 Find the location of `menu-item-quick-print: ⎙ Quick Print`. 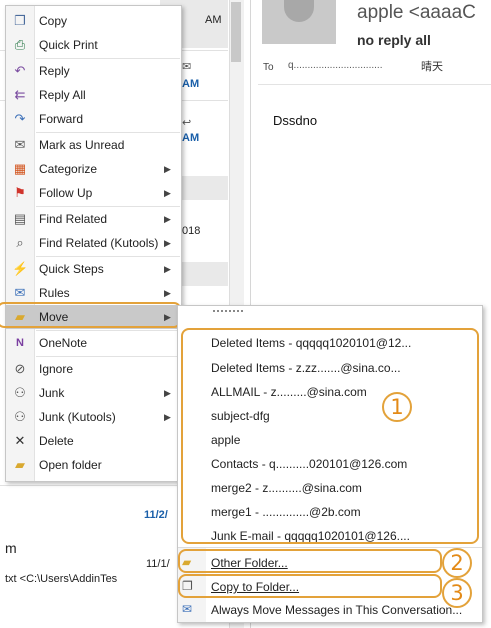

menu-item-quick-print: ⎙ Quick Print is located at coordinates (93, 45).